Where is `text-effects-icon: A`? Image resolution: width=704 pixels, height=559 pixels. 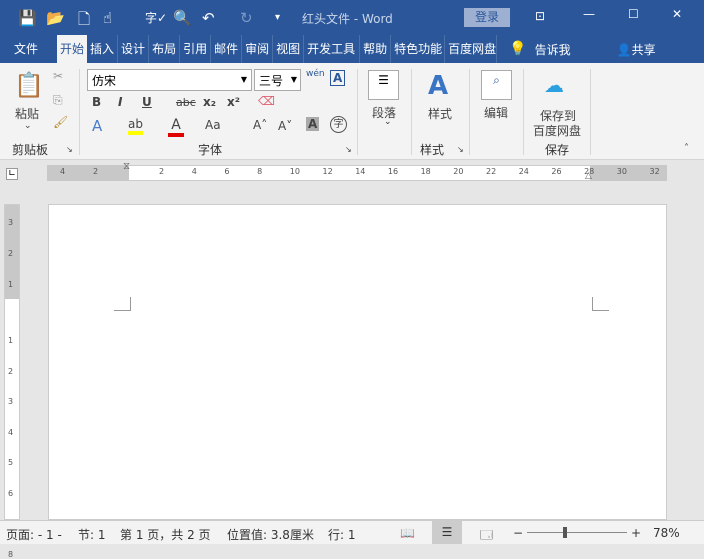 text-effects-icon: A is located at coordinates (97, 126).